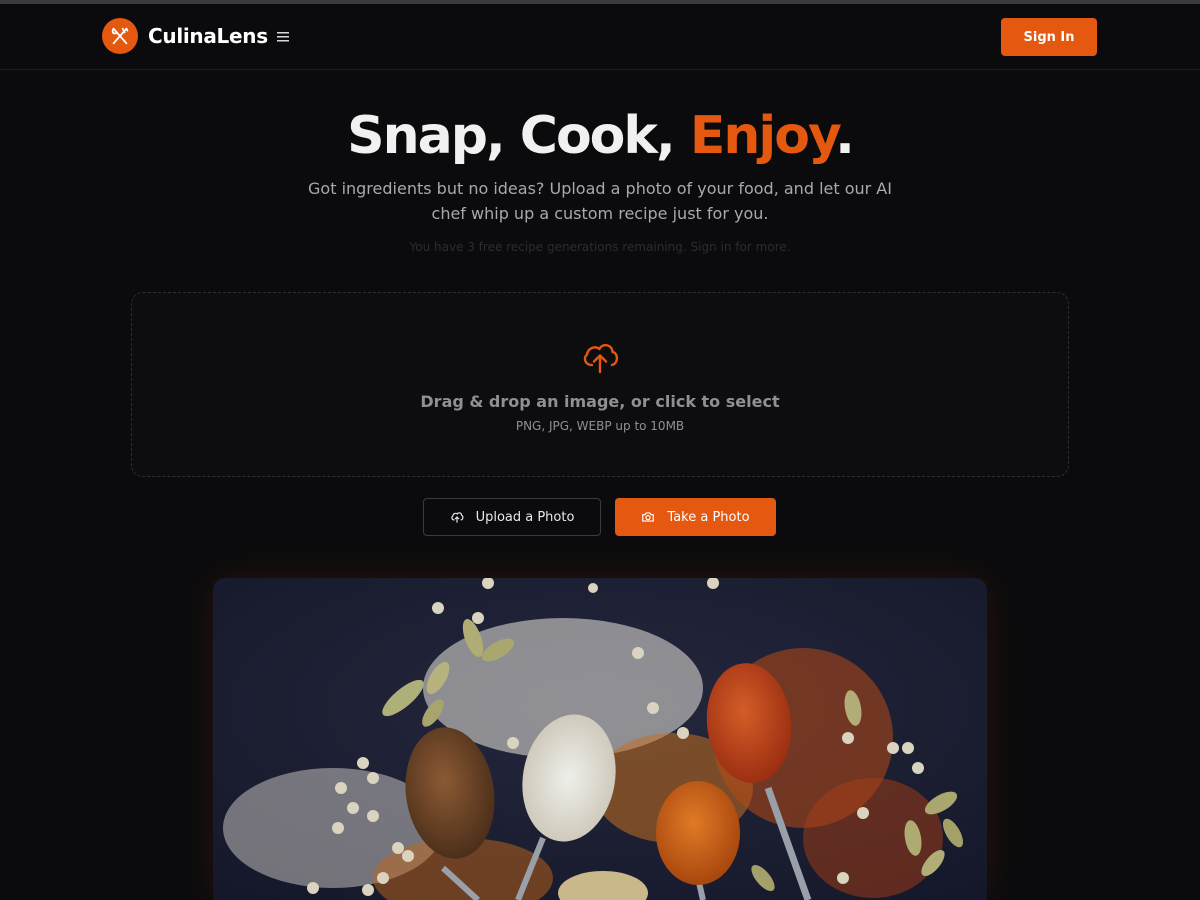 The height and width of the screenshot is (900, 1200). What do you see at coordinates (708, 517) in the screenshot?
I see `take-photo-label: Take a Photo` at bounding box center [708, 517].